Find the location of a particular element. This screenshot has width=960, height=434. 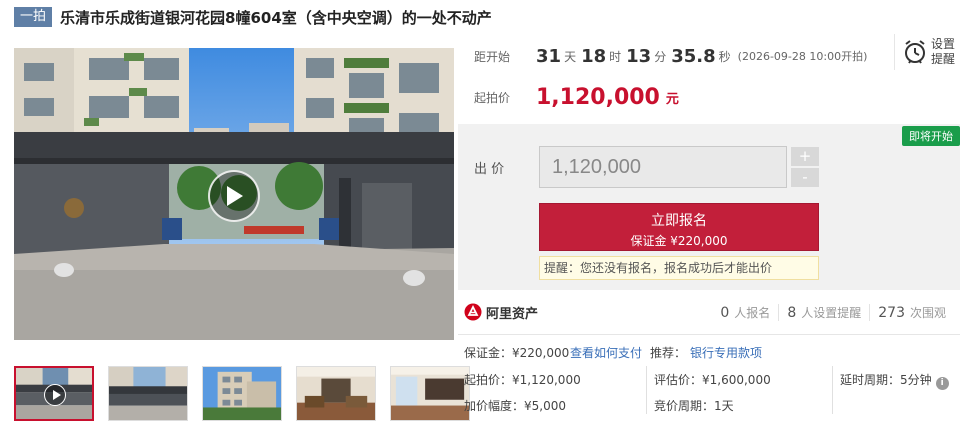

stat-number: 8 is located at coordinates (792, 312).